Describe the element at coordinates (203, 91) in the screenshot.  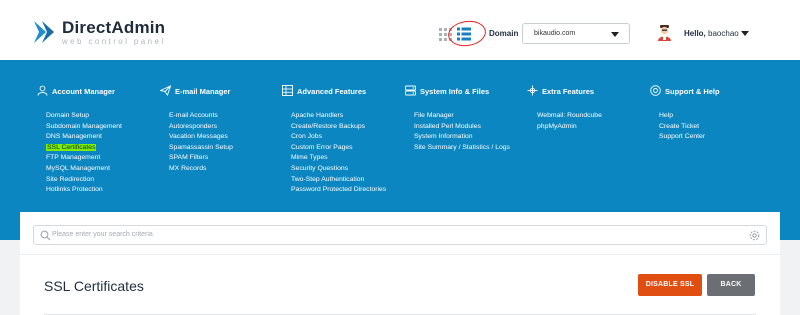
I see `menu-title-email-manager: E-mail Manager` at that location.